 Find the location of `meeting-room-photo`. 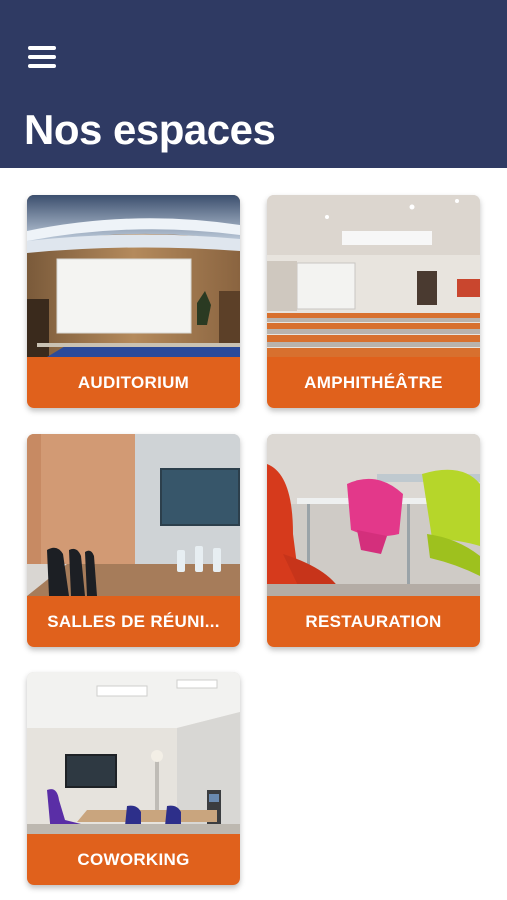

meeting-room-photo is located at coordinates (133, 515).